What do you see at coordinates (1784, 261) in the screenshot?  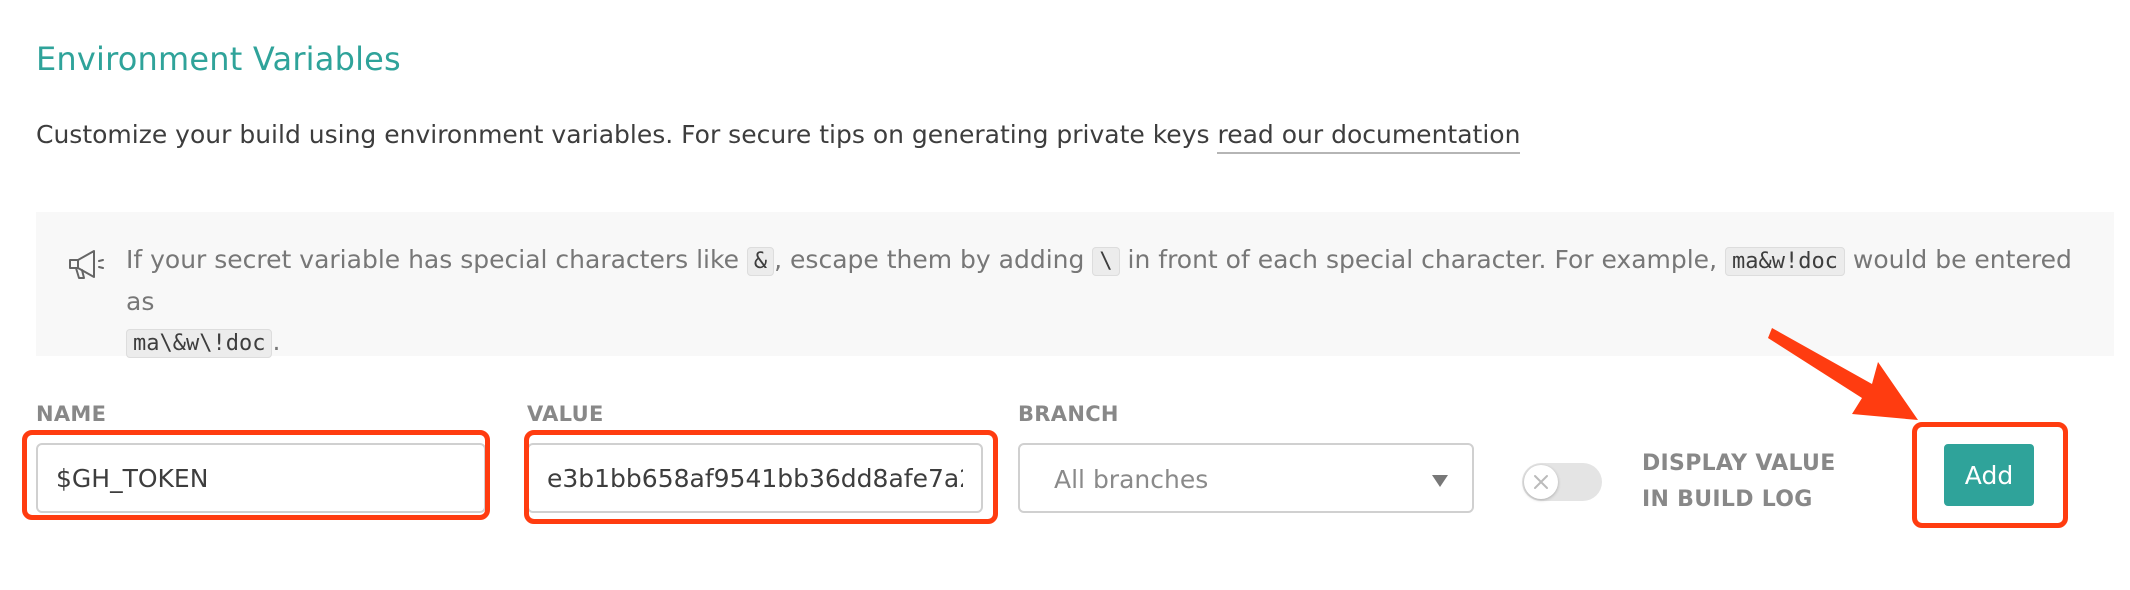 I see `code-example-raw: ma&w!doc` at bounding box center [1784, 261].